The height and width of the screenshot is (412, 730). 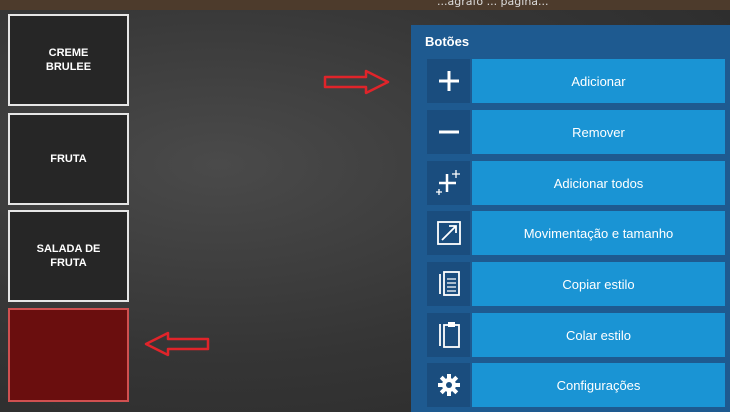 I want to click on top-strip, so click(x=365, y=5).